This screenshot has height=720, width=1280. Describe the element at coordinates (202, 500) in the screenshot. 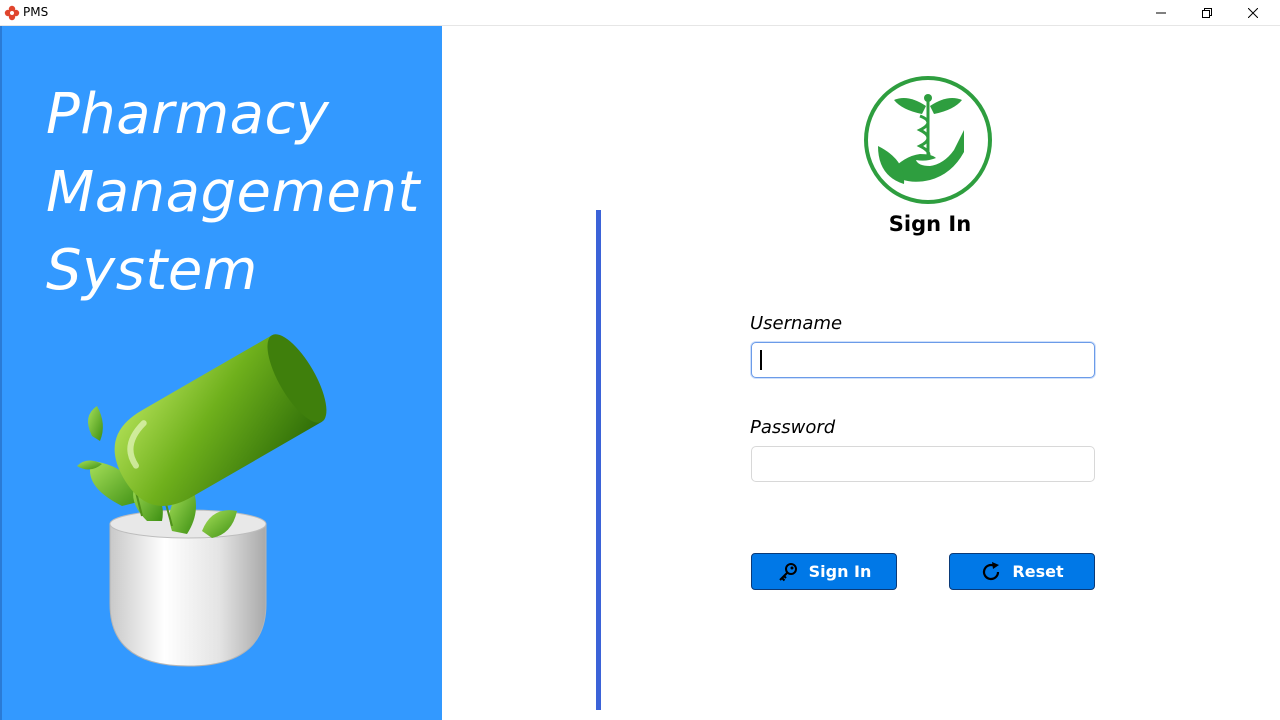

I see `capsule-herbs-illustration` at that location.